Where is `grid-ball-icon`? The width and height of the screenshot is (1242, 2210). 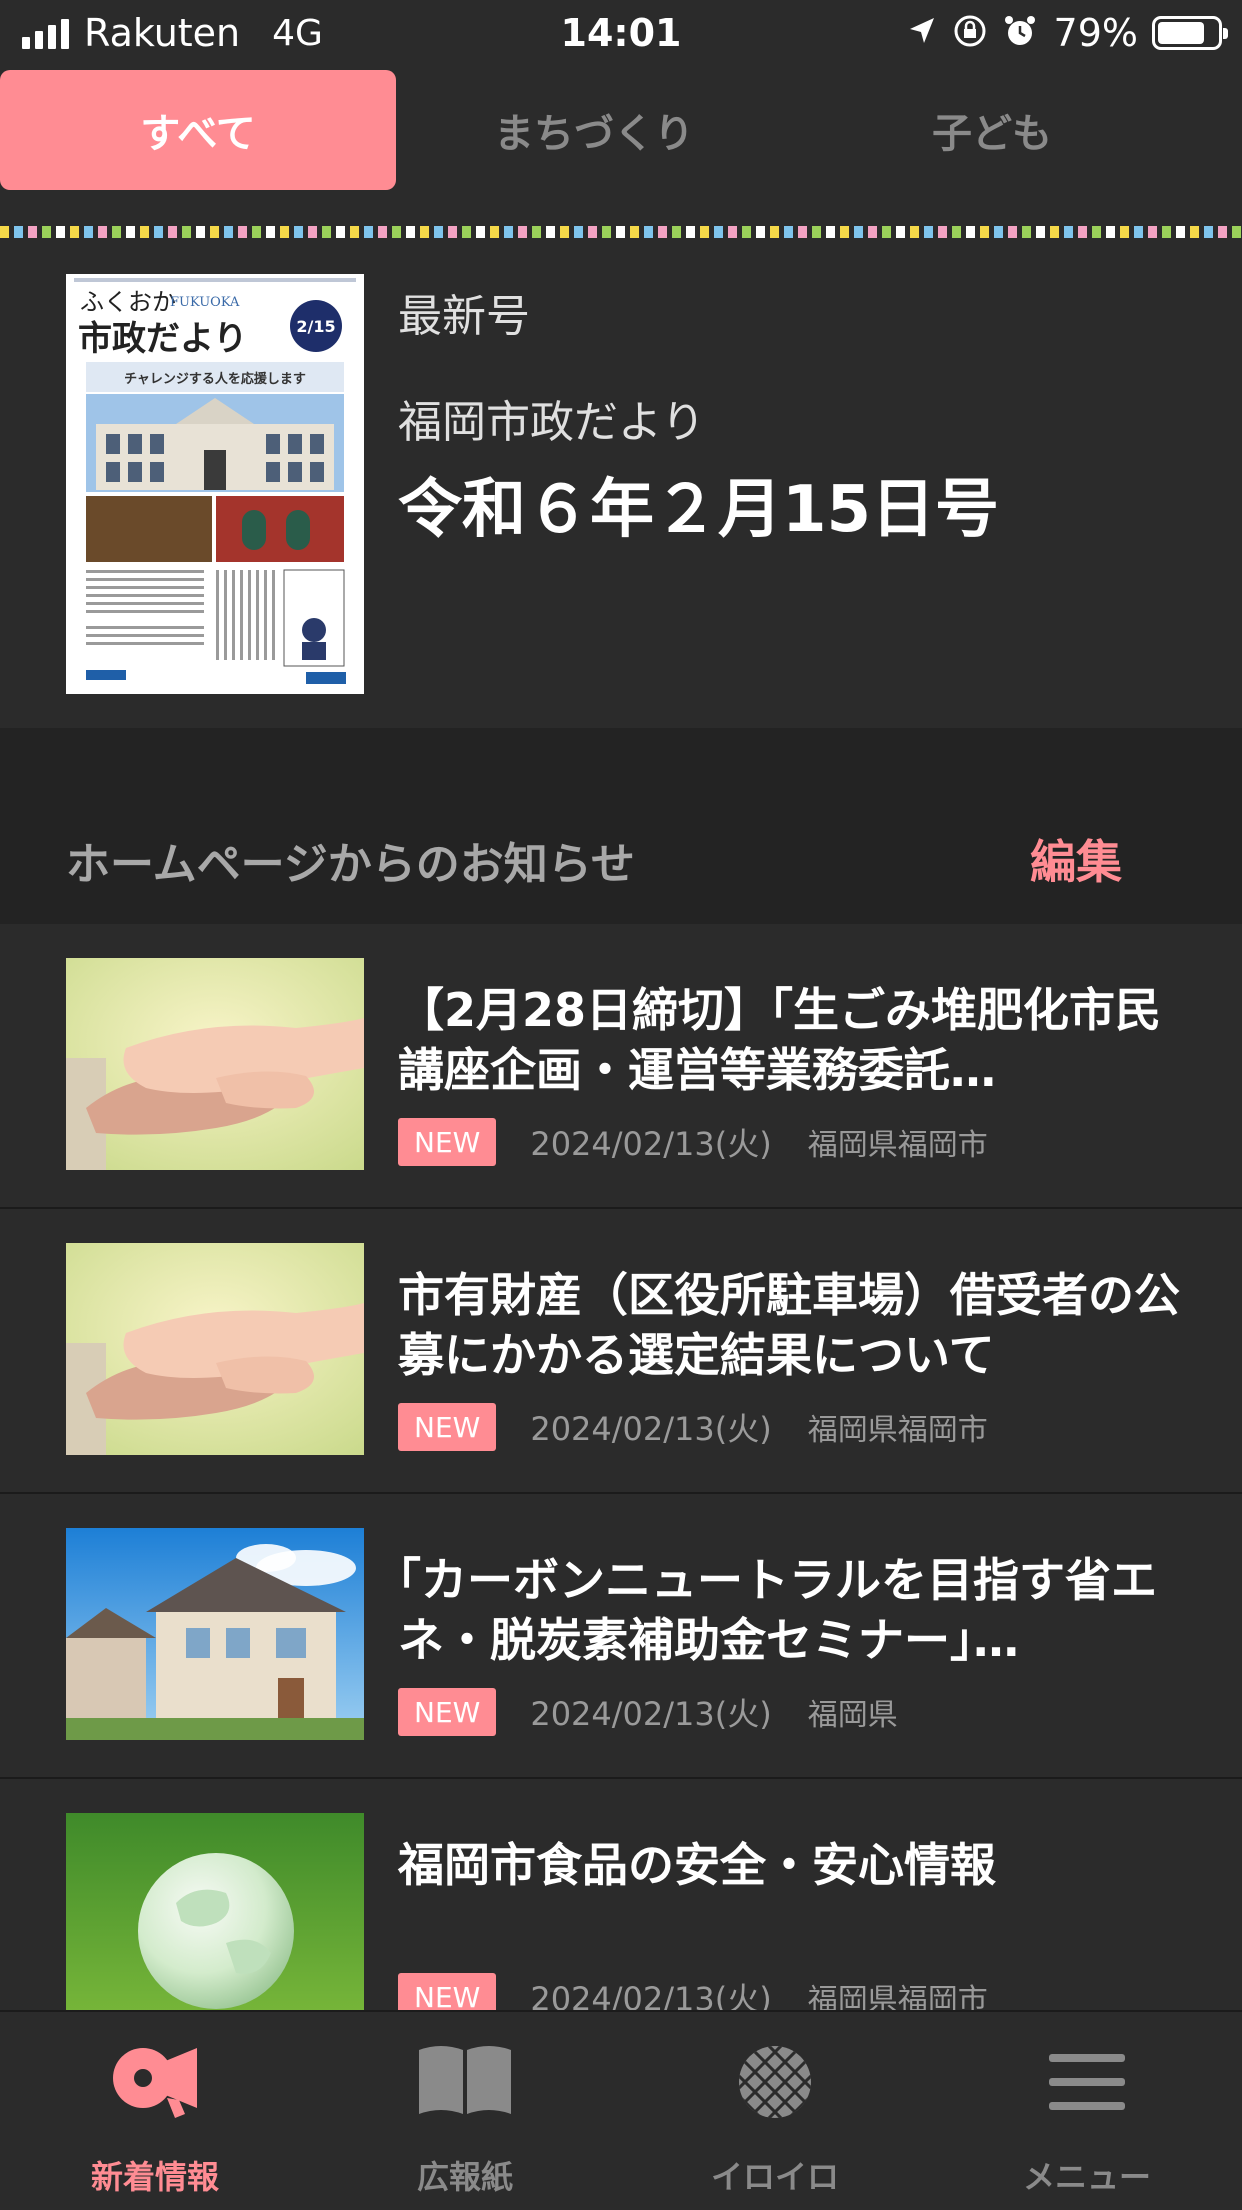 grid-ball-icon is located at coordinates (775, 2082).